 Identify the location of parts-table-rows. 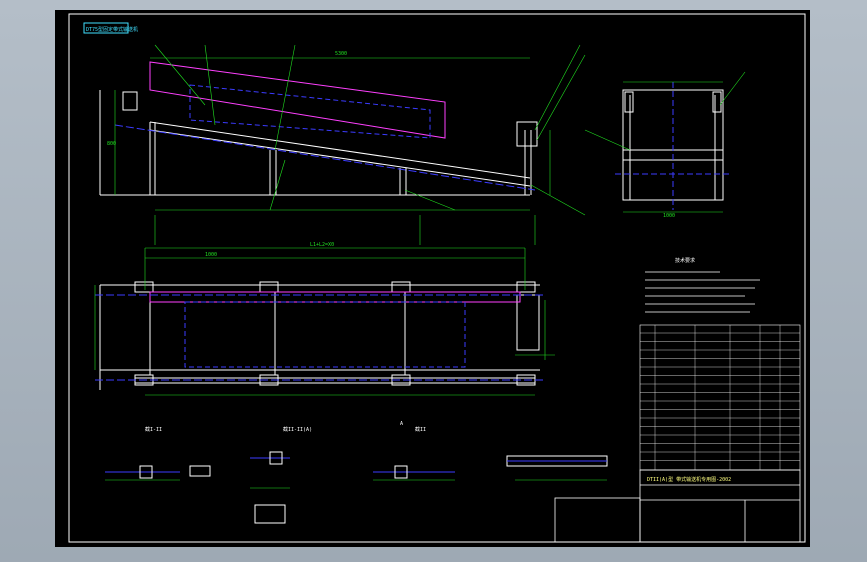
(720, 397).